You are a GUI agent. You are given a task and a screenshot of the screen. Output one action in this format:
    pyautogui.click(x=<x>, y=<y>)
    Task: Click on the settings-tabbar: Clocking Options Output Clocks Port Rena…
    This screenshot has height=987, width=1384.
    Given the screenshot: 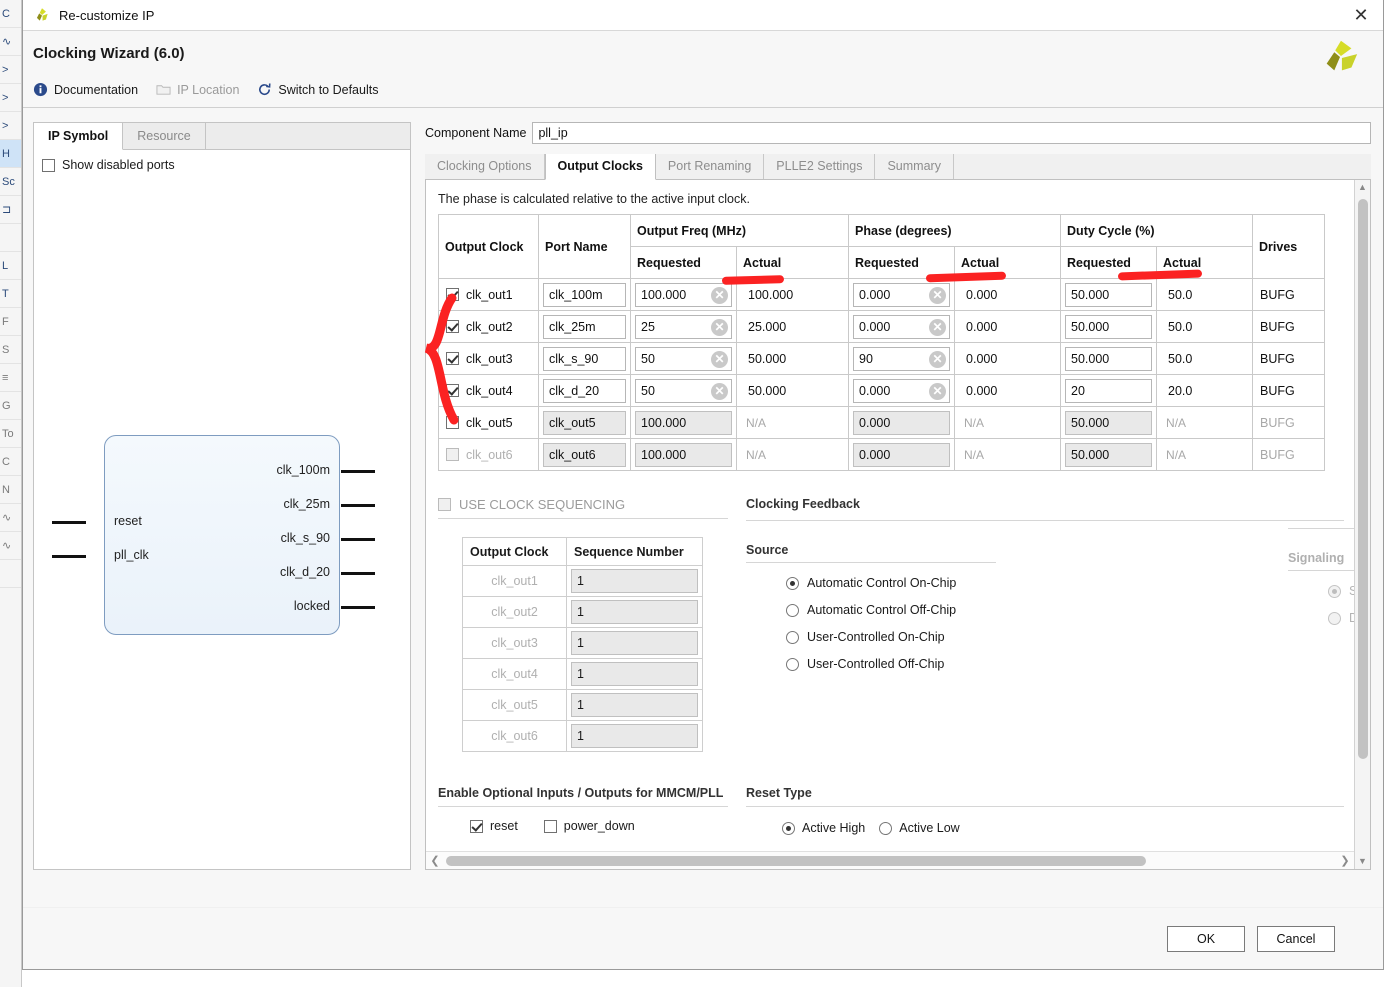 What is the action you would take?
    pyautogui.click(x=898, y=167)
    